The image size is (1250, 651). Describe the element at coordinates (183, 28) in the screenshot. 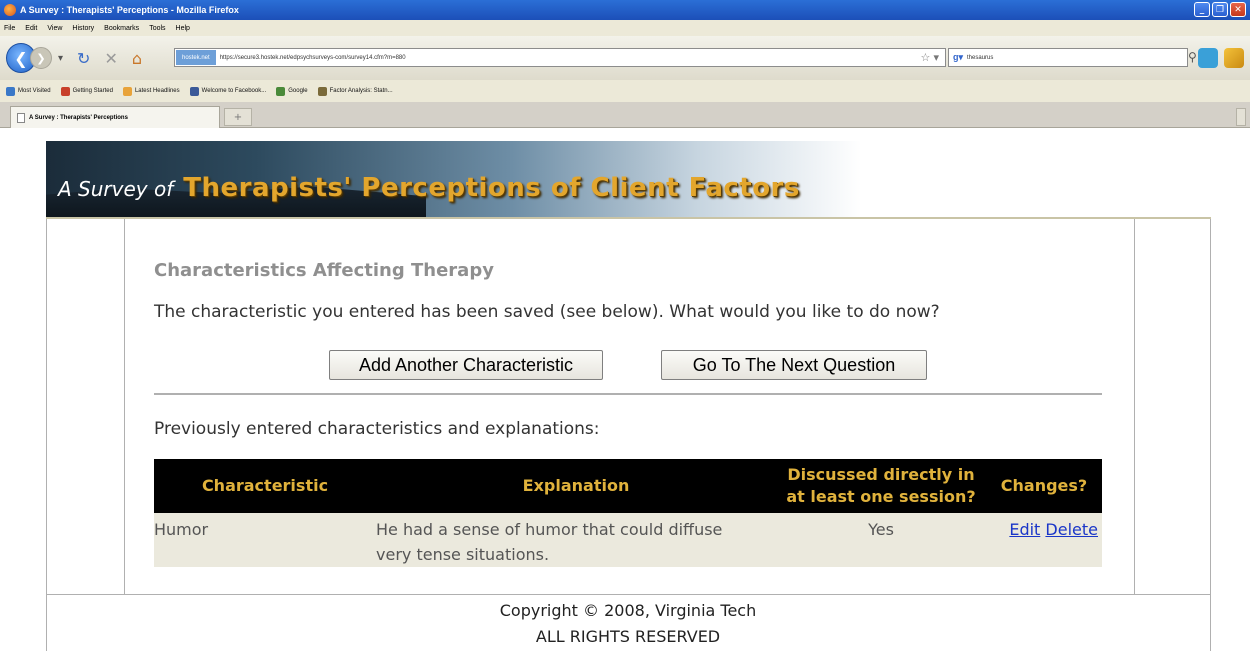

I see `menu-help: Help` at that location.